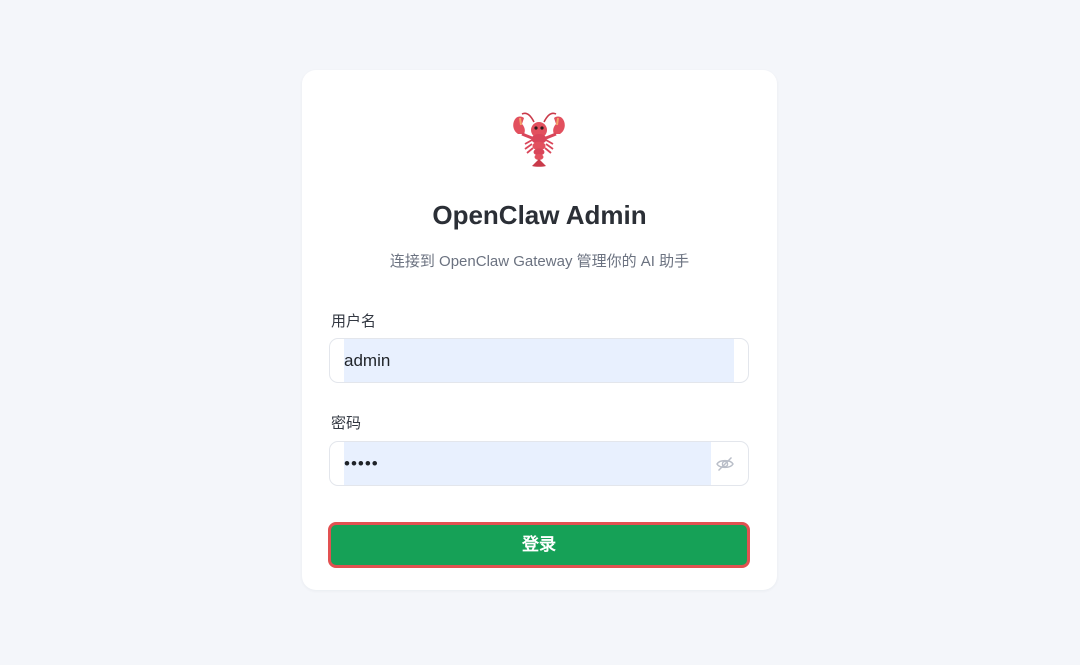  I want to click on username-value: admin, so click(367, 360).